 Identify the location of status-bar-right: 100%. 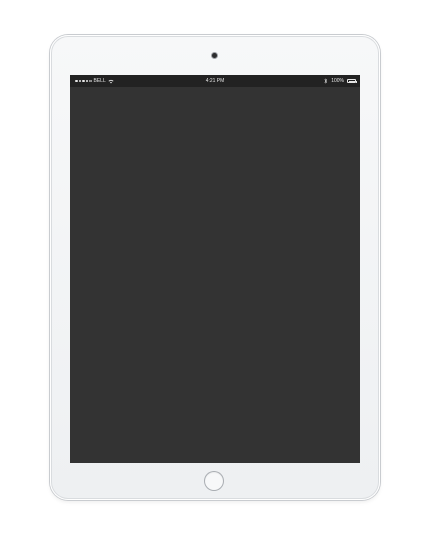
(340, 81).